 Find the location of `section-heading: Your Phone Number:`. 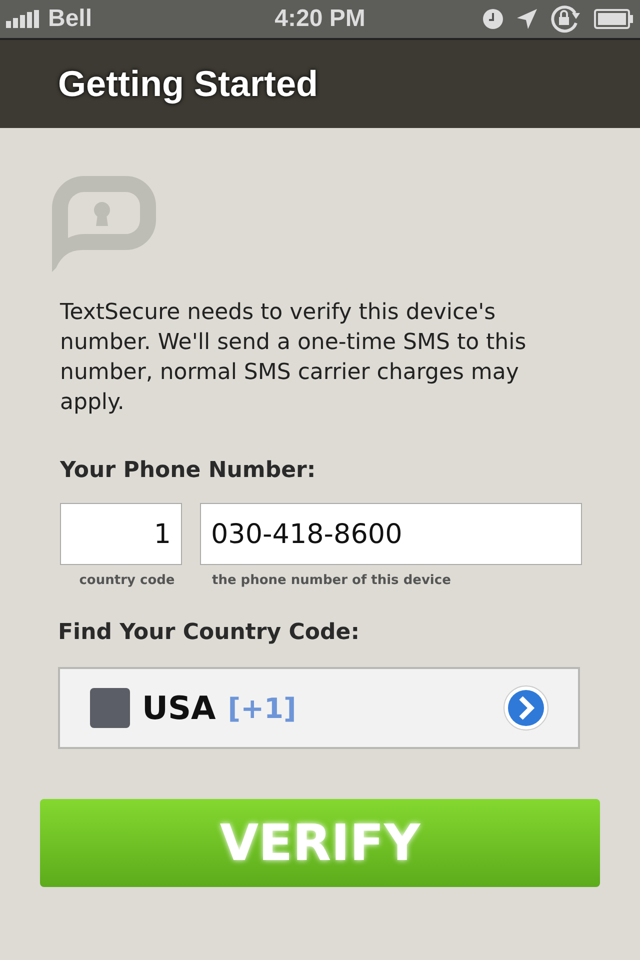

section-heading: Your Phone Number: is located at coordinates (188, 470).